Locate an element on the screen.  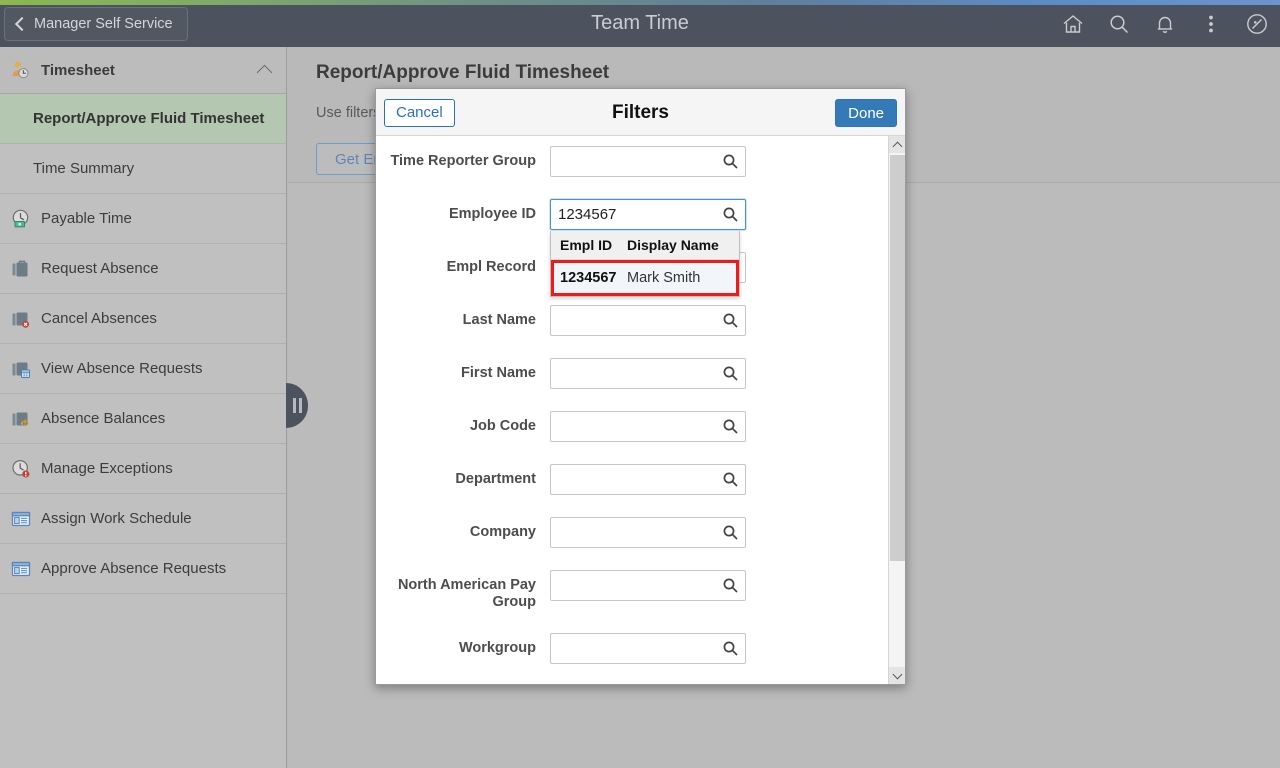
notifications-bell-icon is located at coordinates (1165, 24).